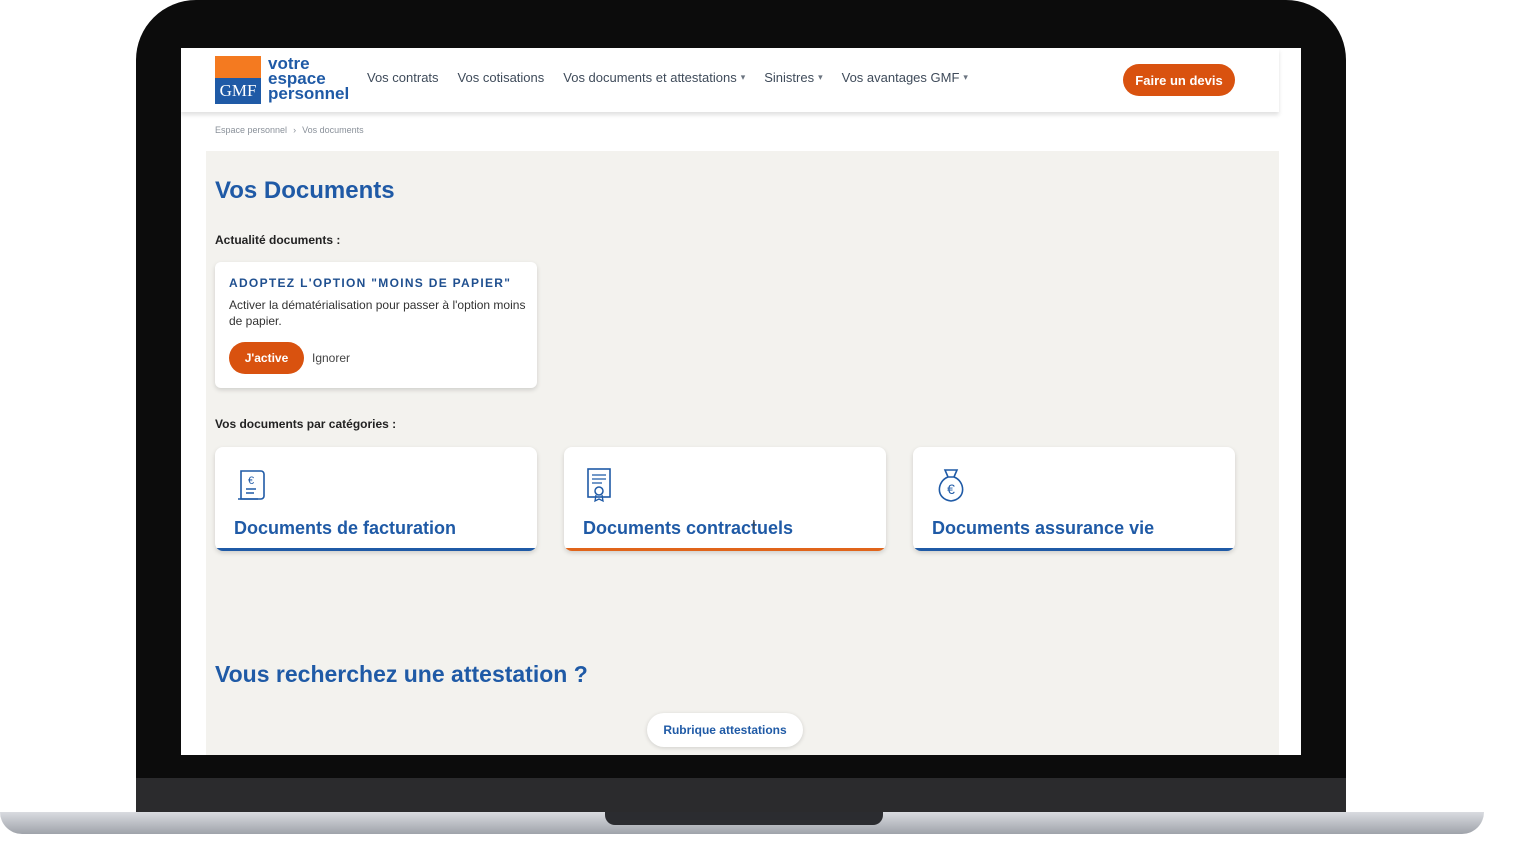 The width and height of the screenshot is (1536, 864). Describe the element at coordinates (309, 79) in the screenshot. I see `logo-text: votre espace personnel` at that location.